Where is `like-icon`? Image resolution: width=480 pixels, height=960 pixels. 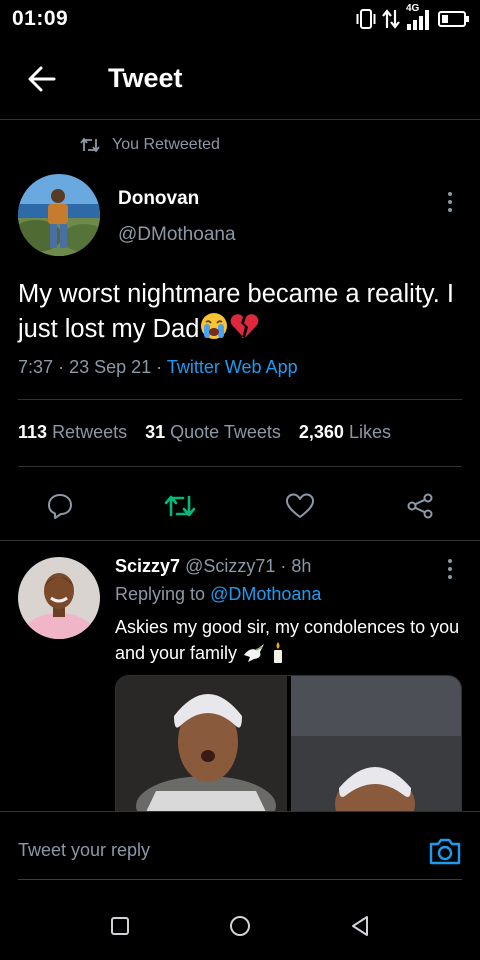 like-icon is located at coordinates (300, 505).